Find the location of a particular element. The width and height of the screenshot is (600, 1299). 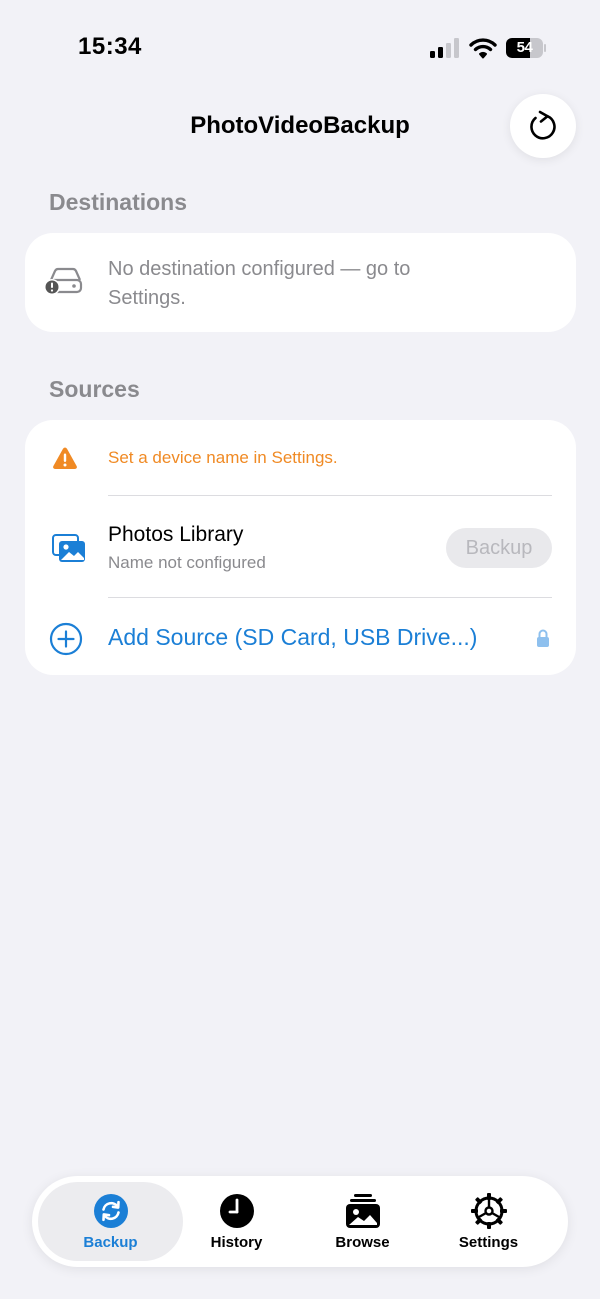

lock-icon is located at coordinates (543, 638).